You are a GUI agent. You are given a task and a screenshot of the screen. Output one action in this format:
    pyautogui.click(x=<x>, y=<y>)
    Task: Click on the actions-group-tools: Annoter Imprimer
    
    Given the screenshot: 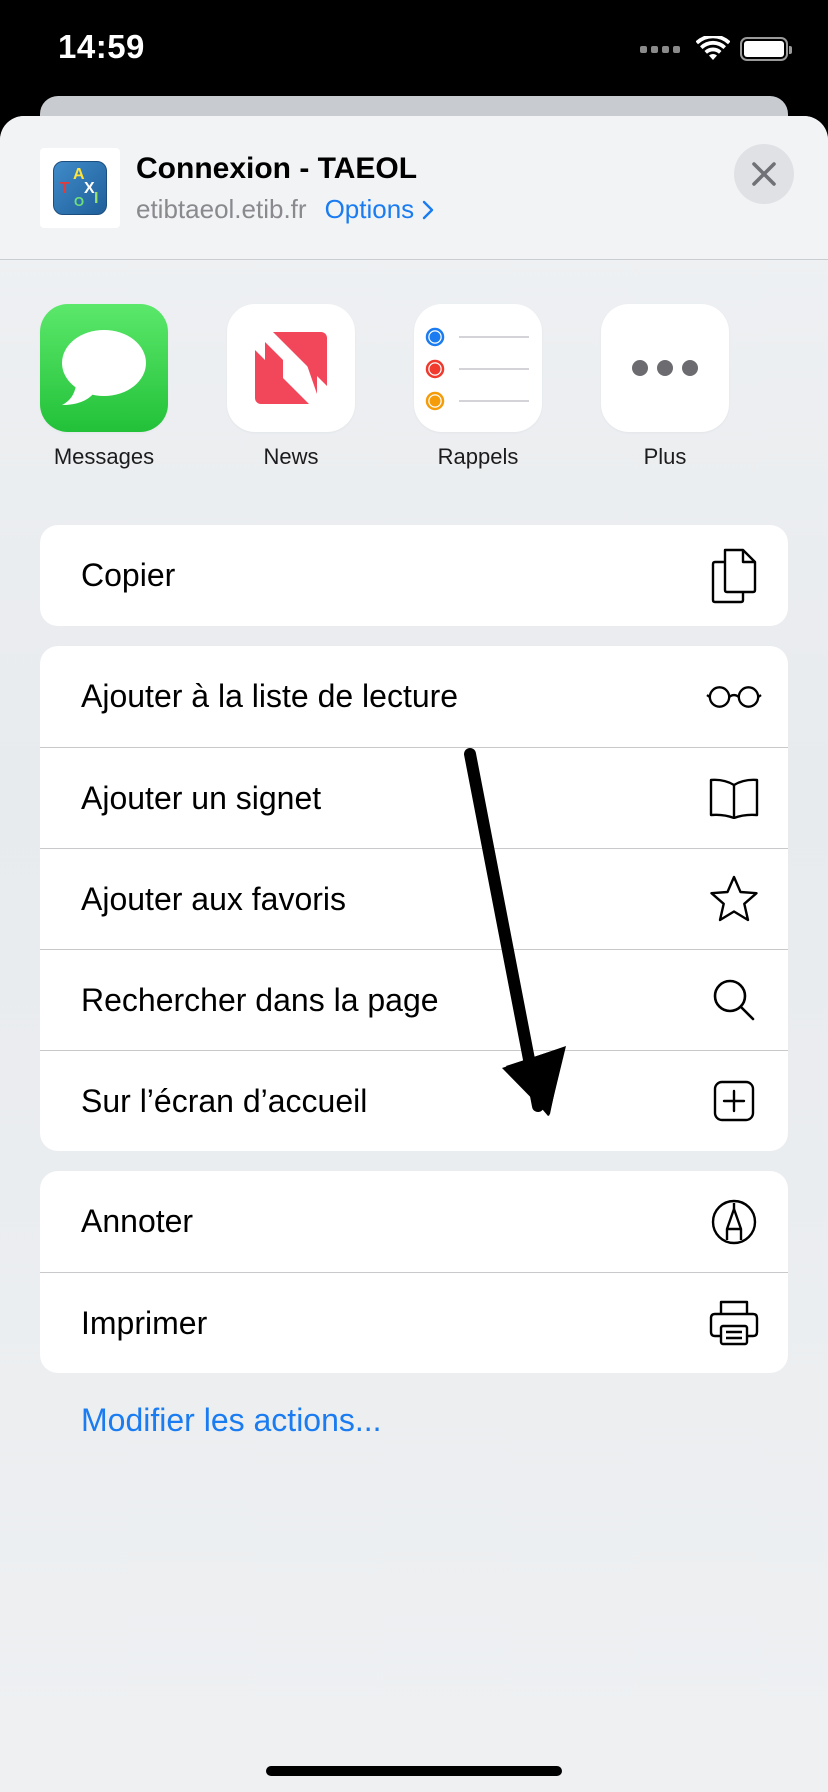 What is the action you would take?
    pyautogui.click(x=414, y=1272)
    